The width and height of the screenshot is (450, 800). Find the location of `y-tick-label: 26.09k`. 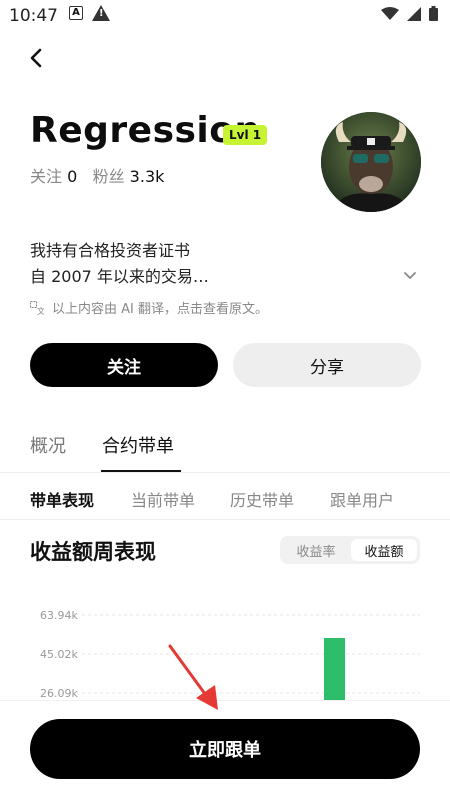

y-tick-label: 26.09k is located at coordinates (59, 693).